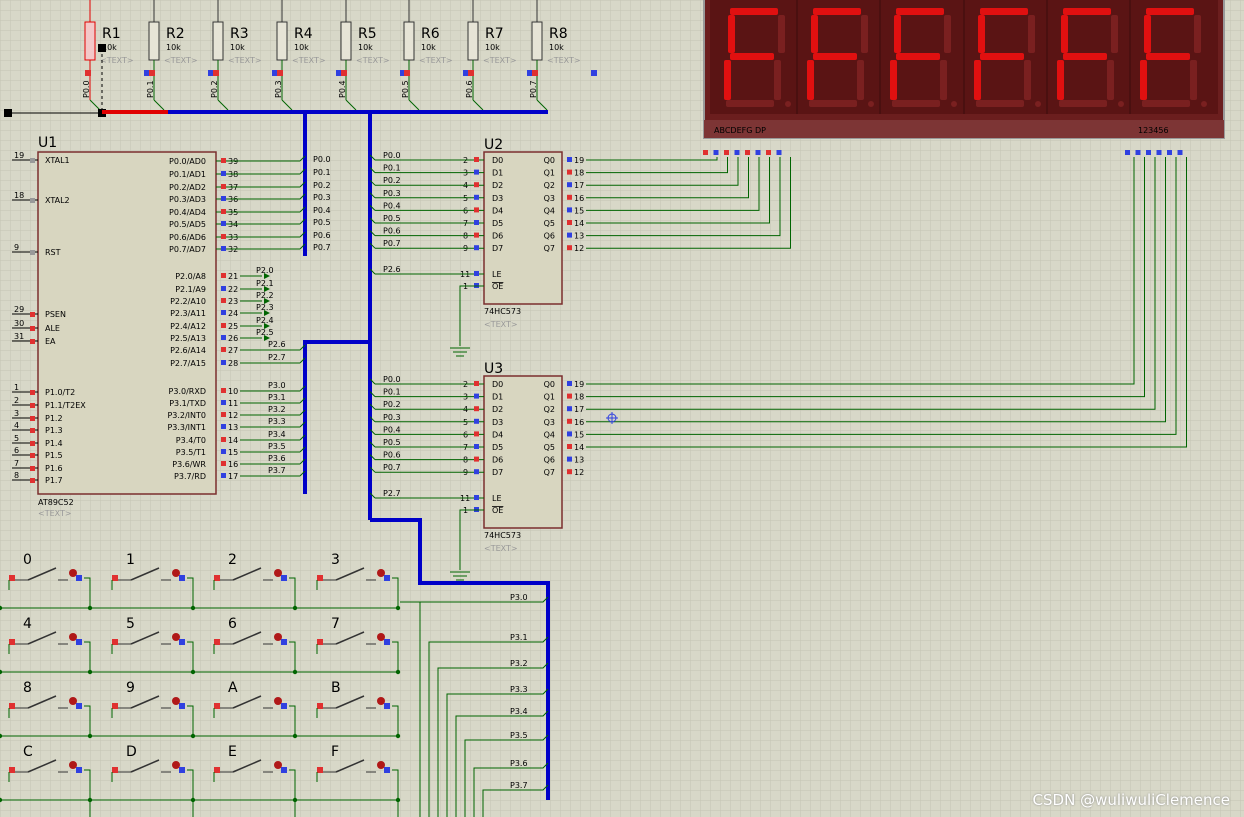  I want to click on keypad-port-label: P3.7, so click(519, 785).